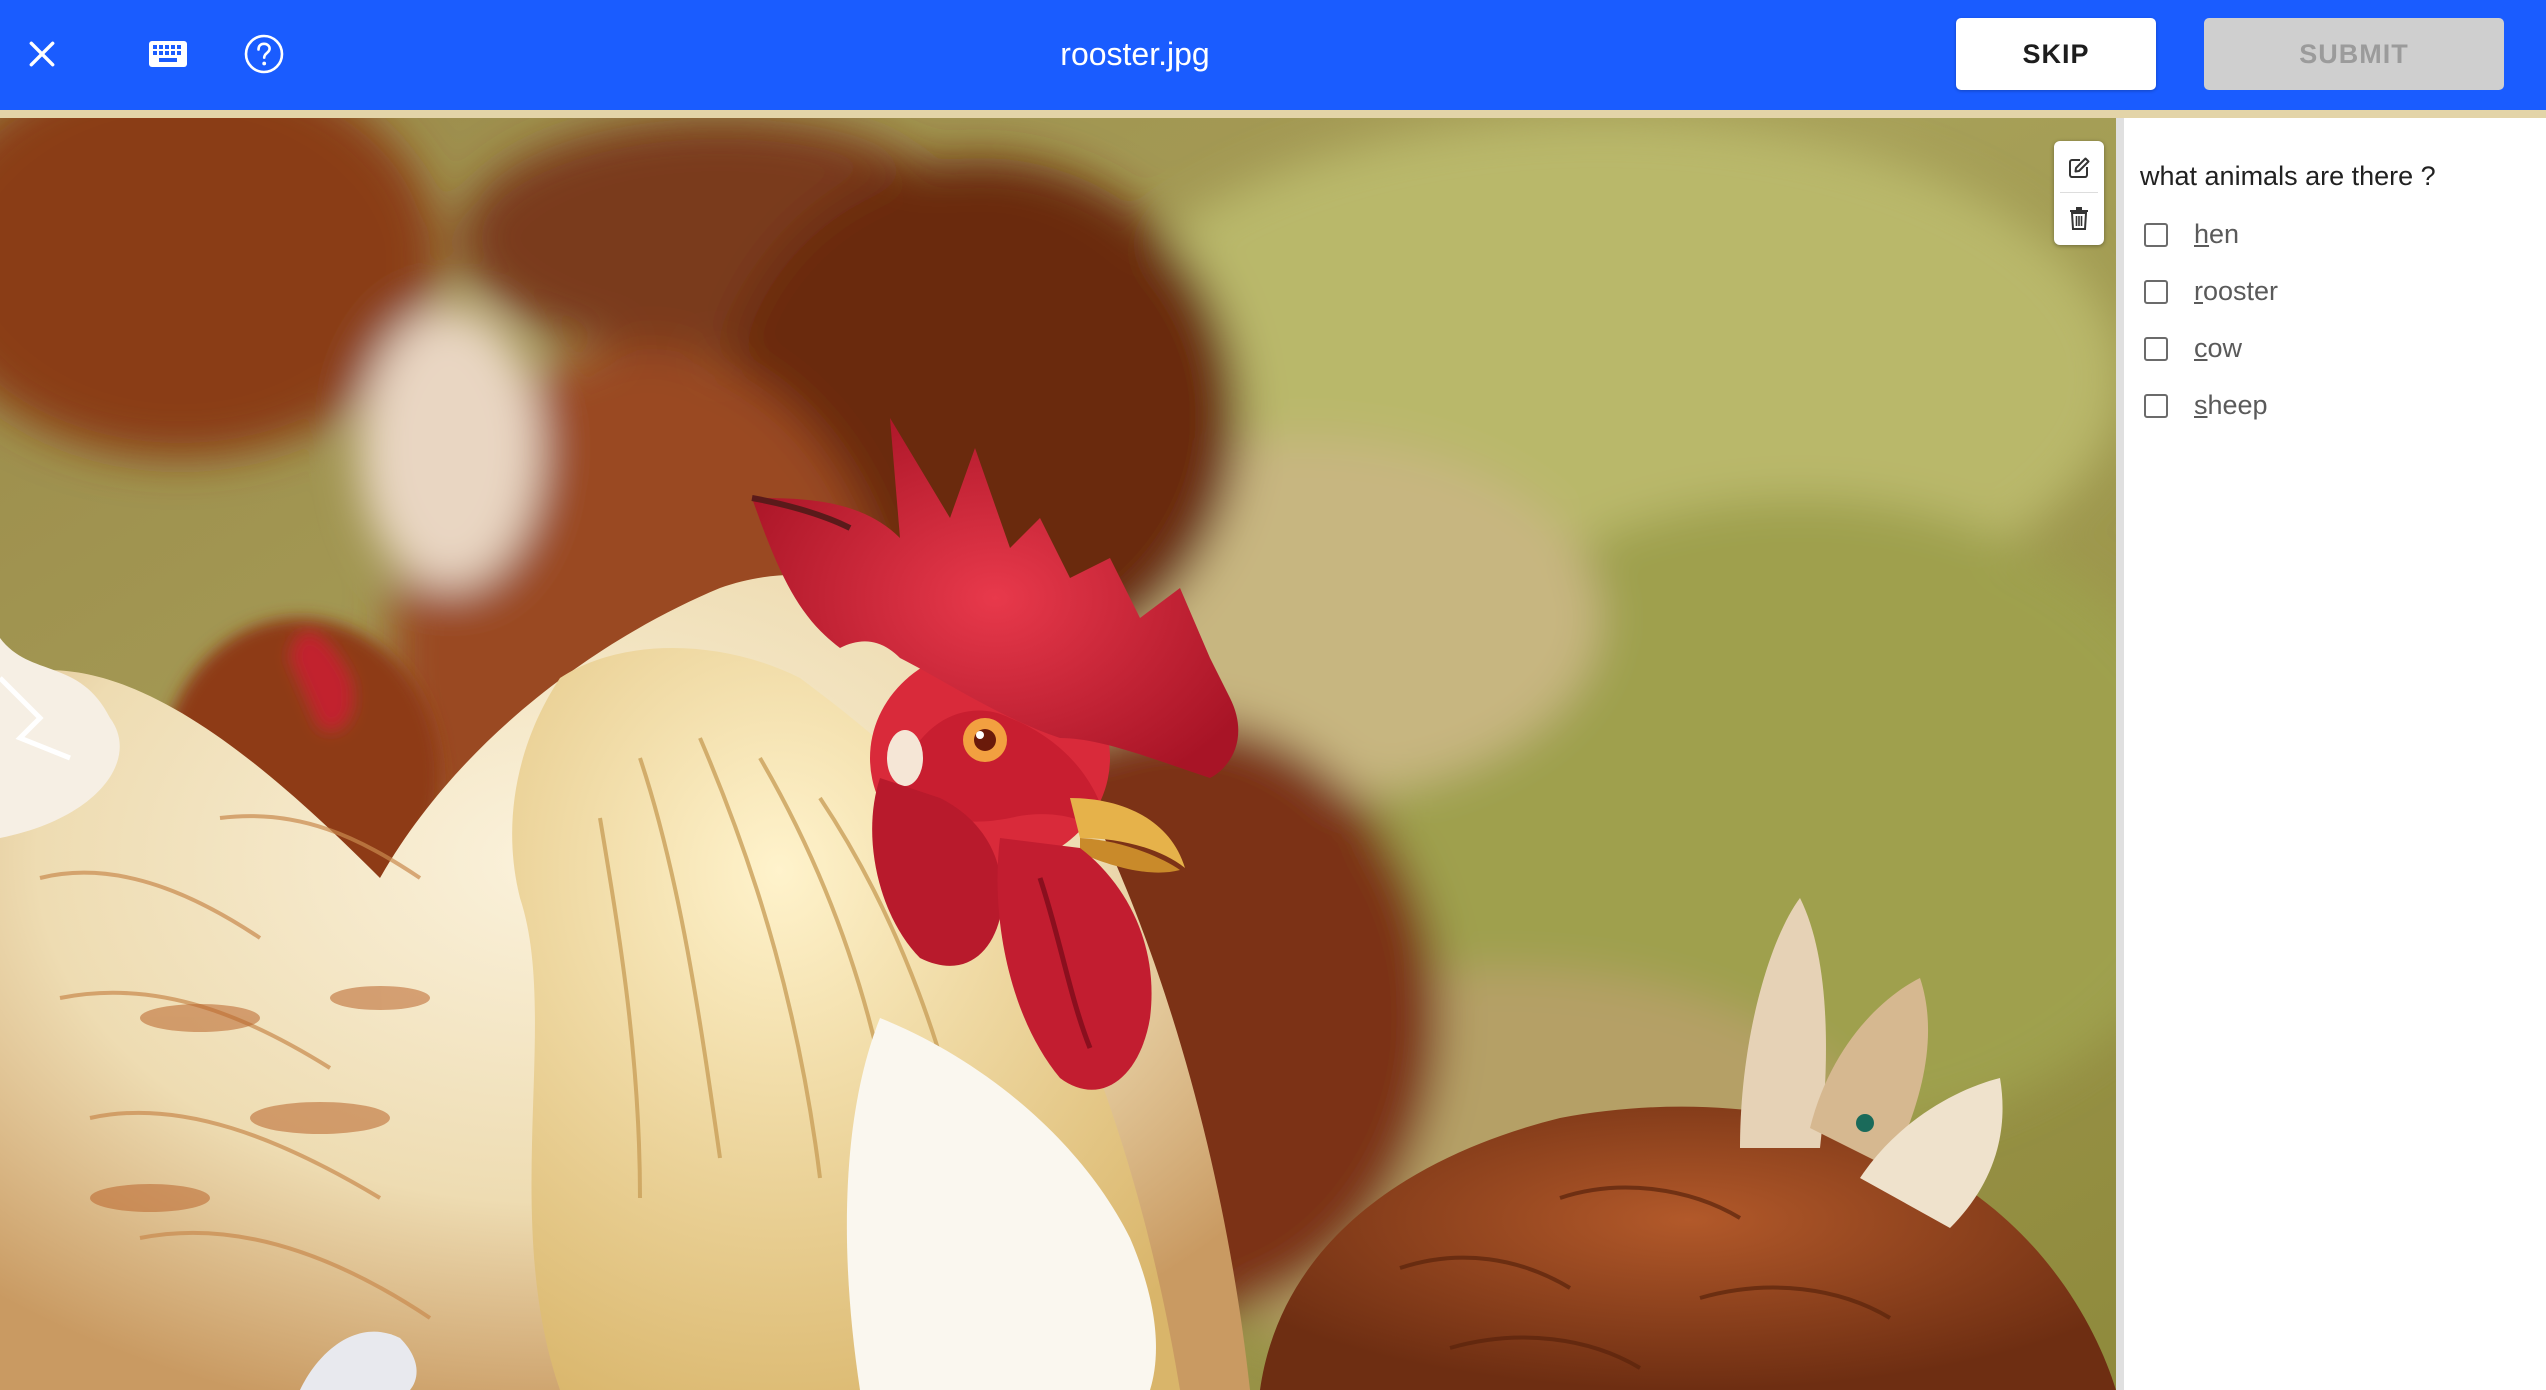 Image resolution: width=2546 pixels, height=1390 pixels. Describe the element at coordinates (2201, 405) in the screenshot. I see `hotkey-sheep: s` at that location.